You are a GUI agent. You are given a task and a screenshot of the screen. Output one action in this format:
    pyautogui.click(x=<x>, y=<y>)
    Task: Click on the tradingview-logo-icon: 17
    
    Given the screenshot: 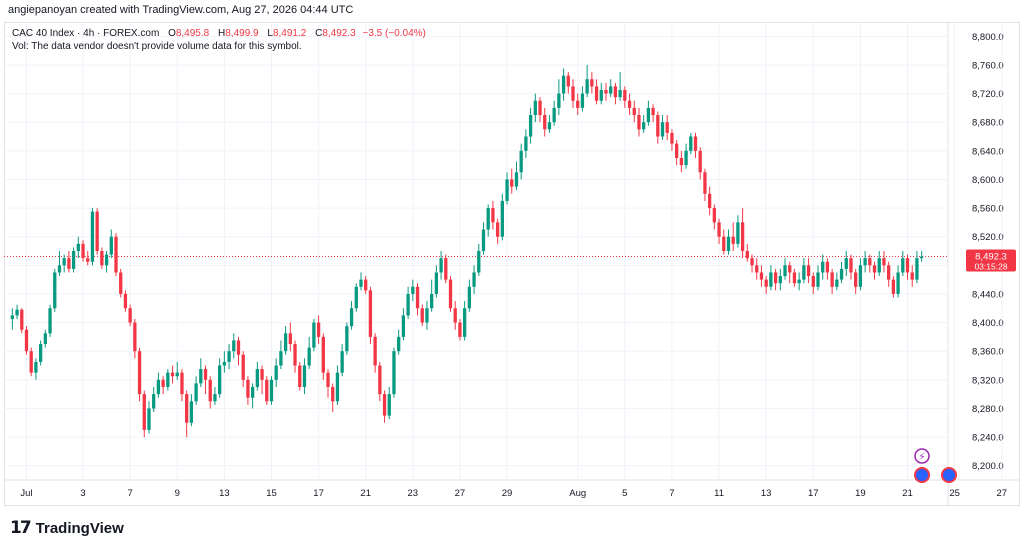 What is the action you would take?
    pyautogui.click(x=21, y=528)
    